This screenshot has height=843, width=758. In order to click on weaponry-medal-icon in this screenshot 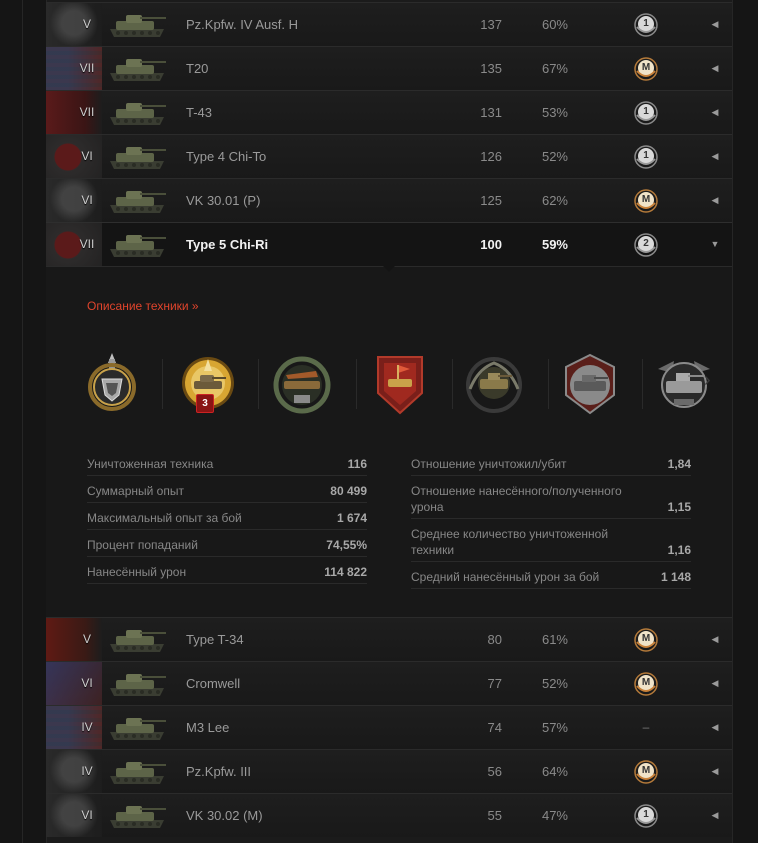, I will do `click(112, 385)`.